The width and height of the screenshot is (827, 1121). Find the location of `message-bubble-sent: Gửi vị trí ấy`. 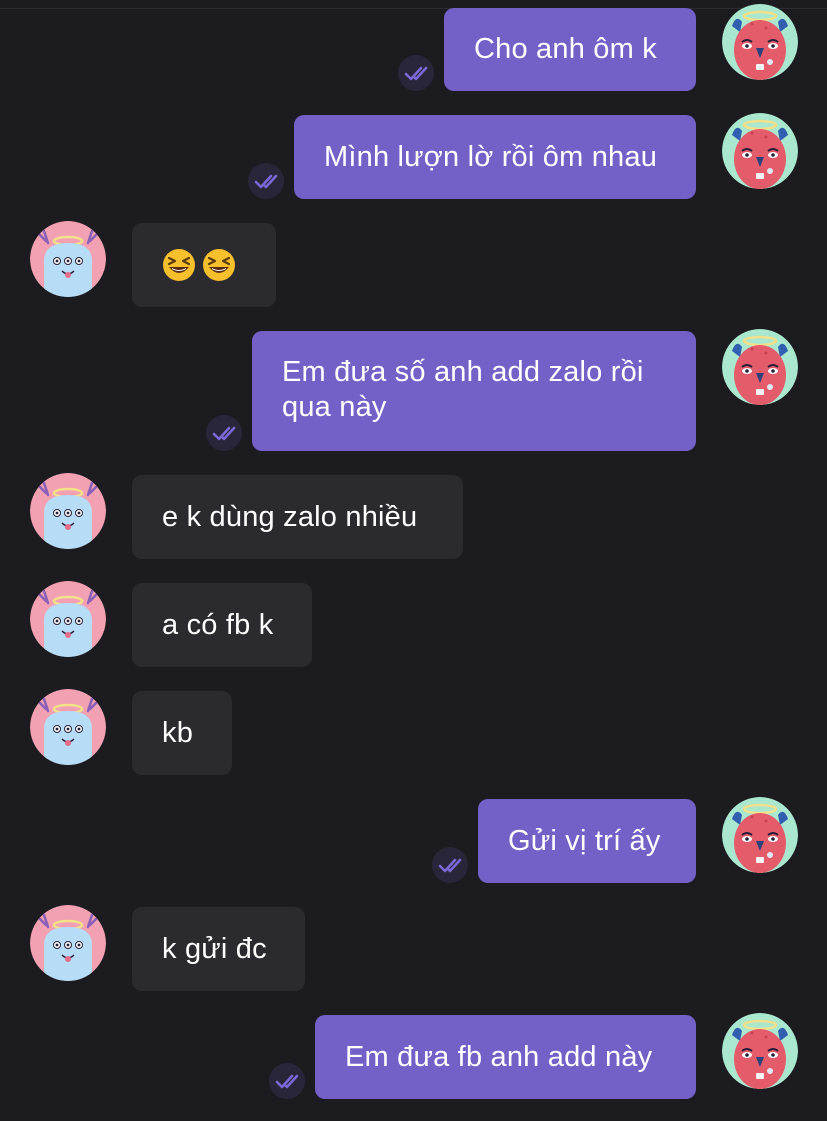

message-bubble-sent: Gửi vị trí ấy is located at coordinates (587, 841).